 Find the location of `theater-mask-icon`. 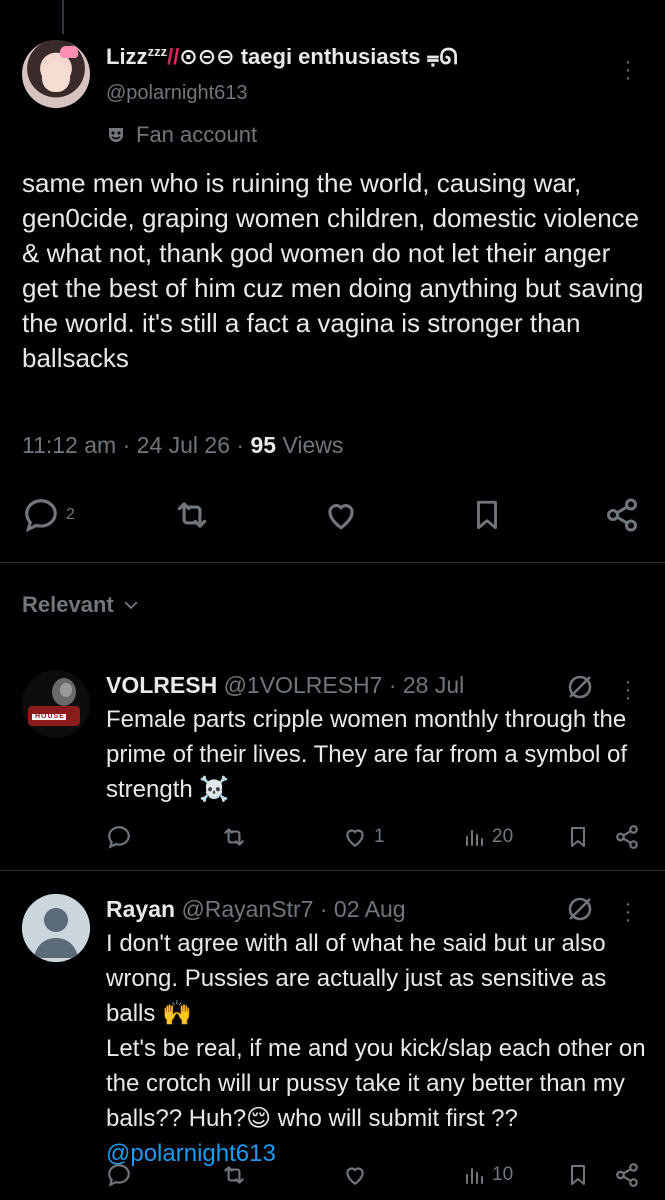

theater-mask-icon is located at coordinates (116, 135).